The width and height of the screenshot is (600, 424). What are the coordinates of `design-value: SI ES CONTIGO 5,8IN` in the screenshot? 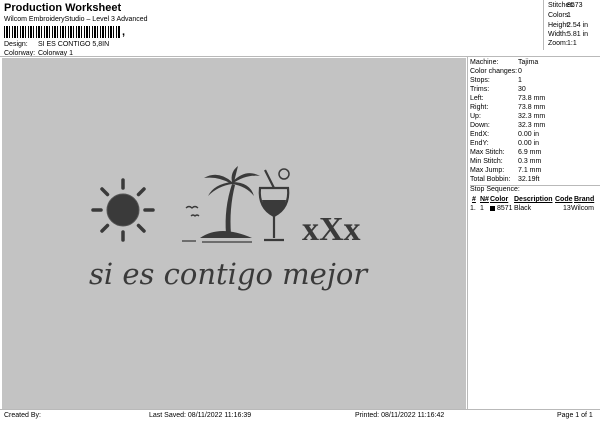 It's located at (73, 44).